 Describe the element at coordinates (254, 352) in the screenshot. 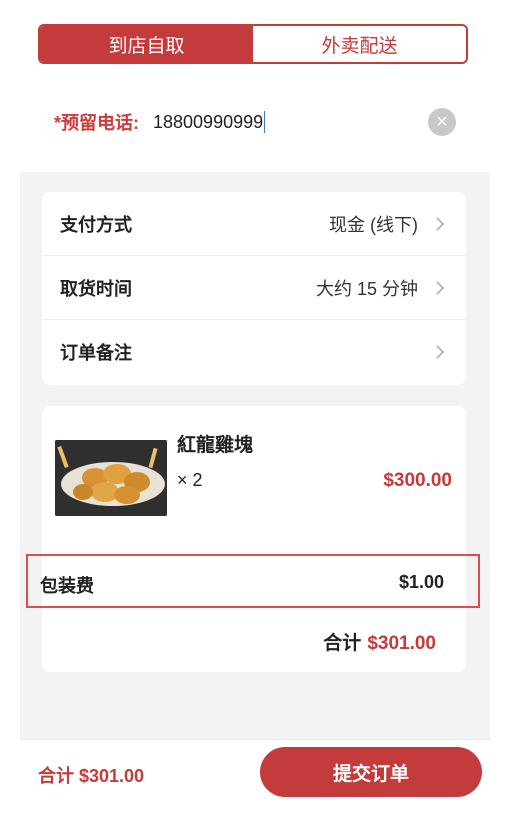

I see `order-note-row: 订单备注` at that location.